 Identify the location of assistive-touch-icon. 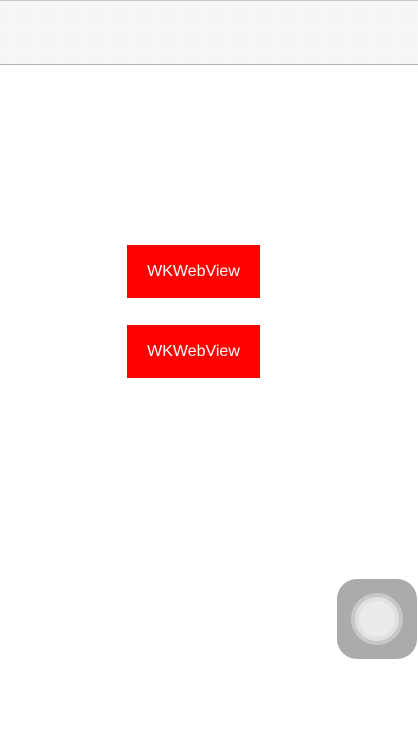
(377, 619).